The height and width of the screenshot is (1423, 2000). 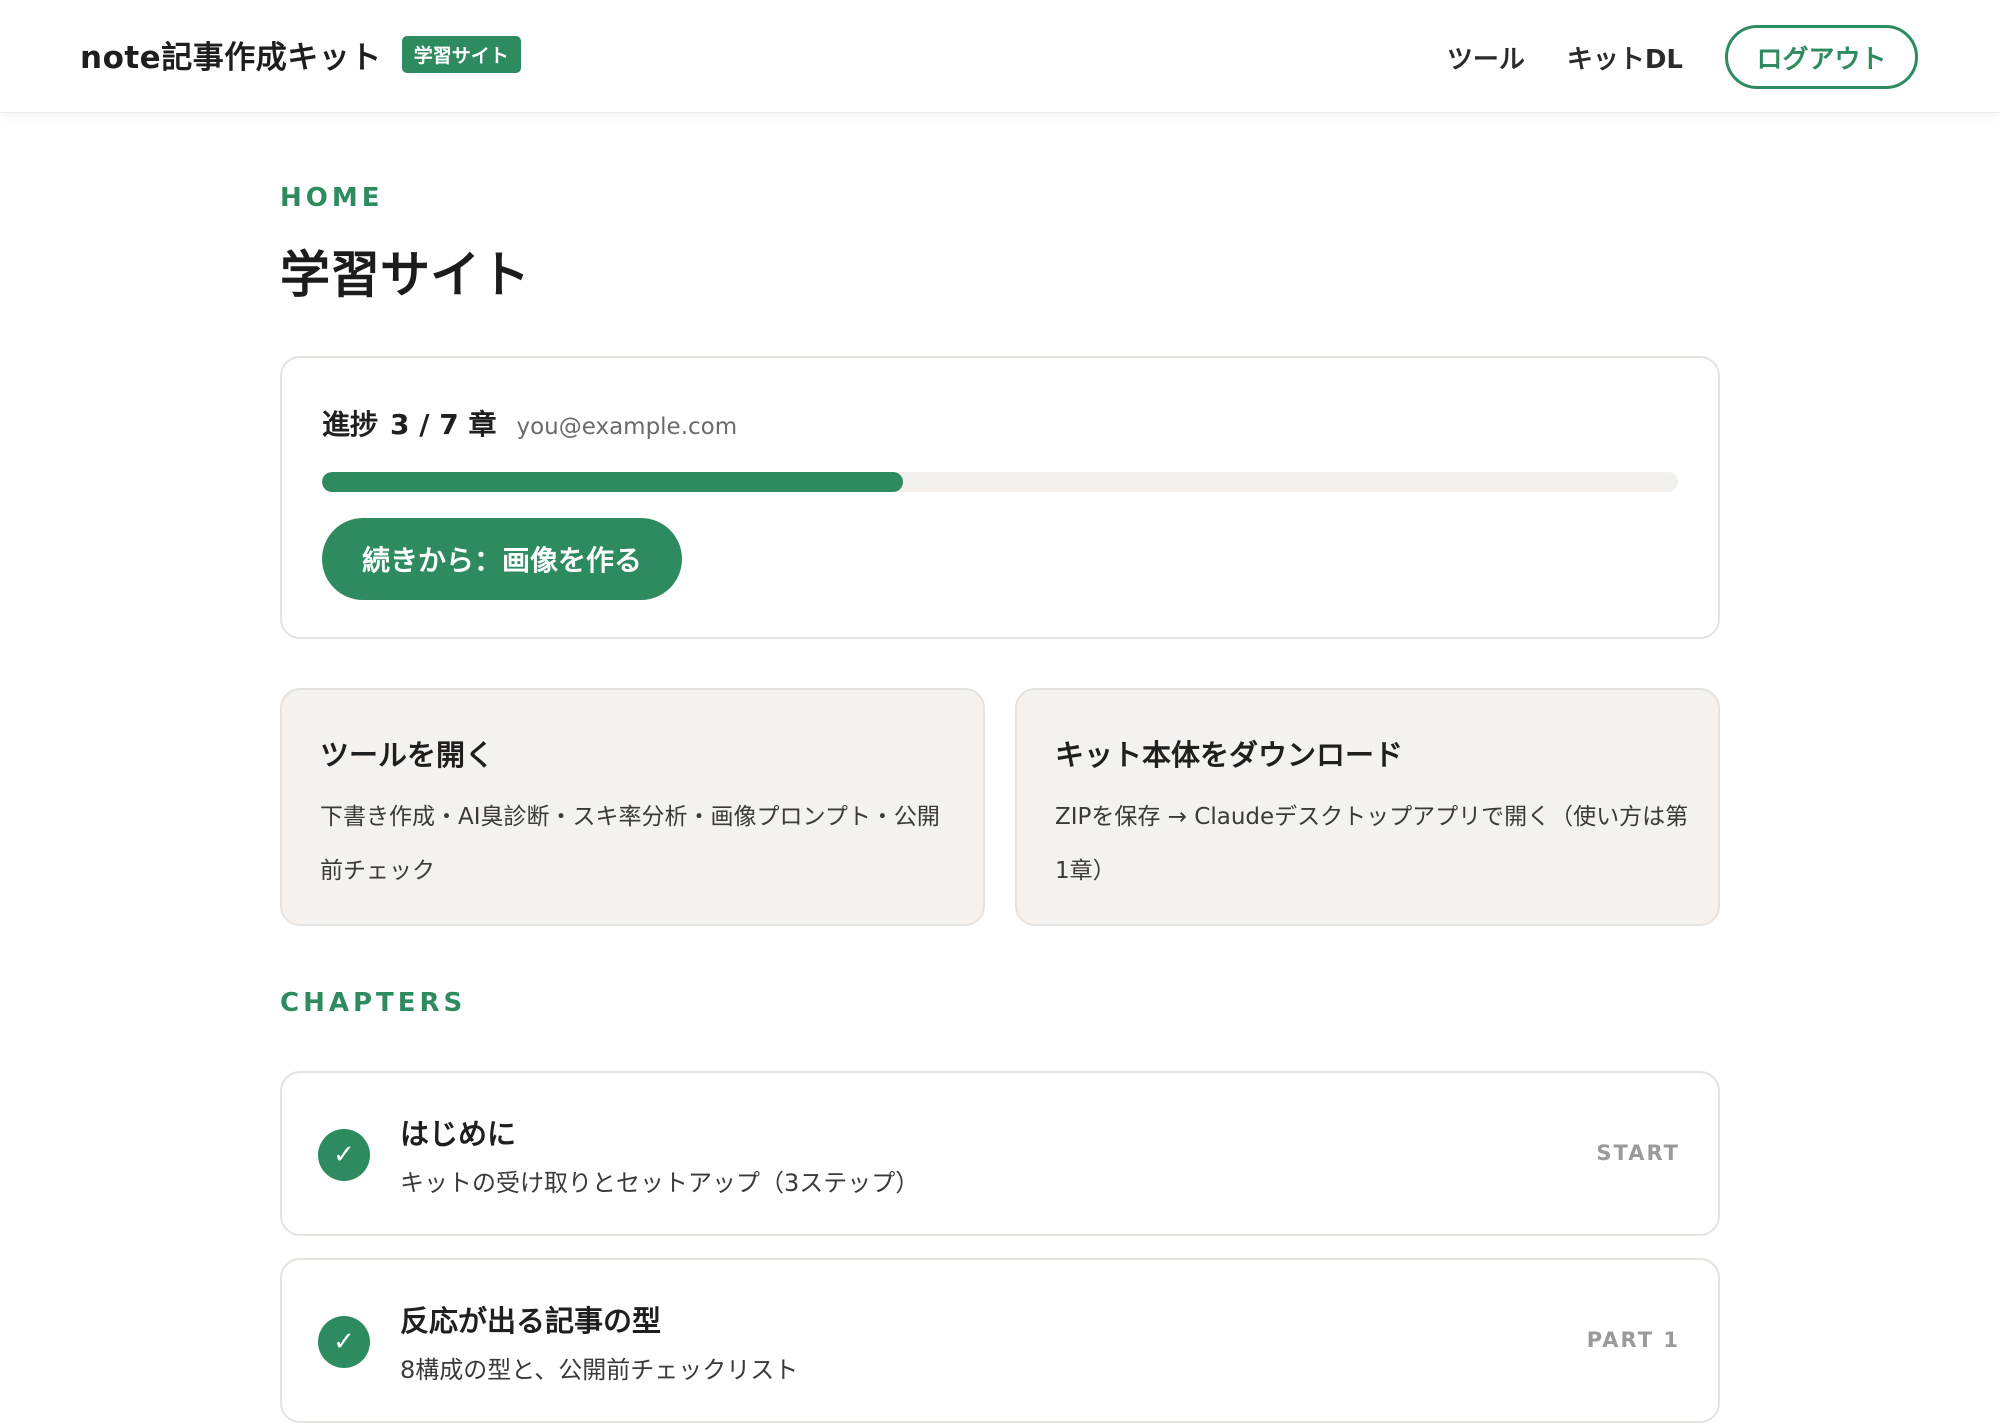 What do you see at coordinates (1000, 56) in the screenshot?
I see `top-header: note記事作成キット 学習サイト ツール キットDL ログアウト` at bounding box center [1000, 56].